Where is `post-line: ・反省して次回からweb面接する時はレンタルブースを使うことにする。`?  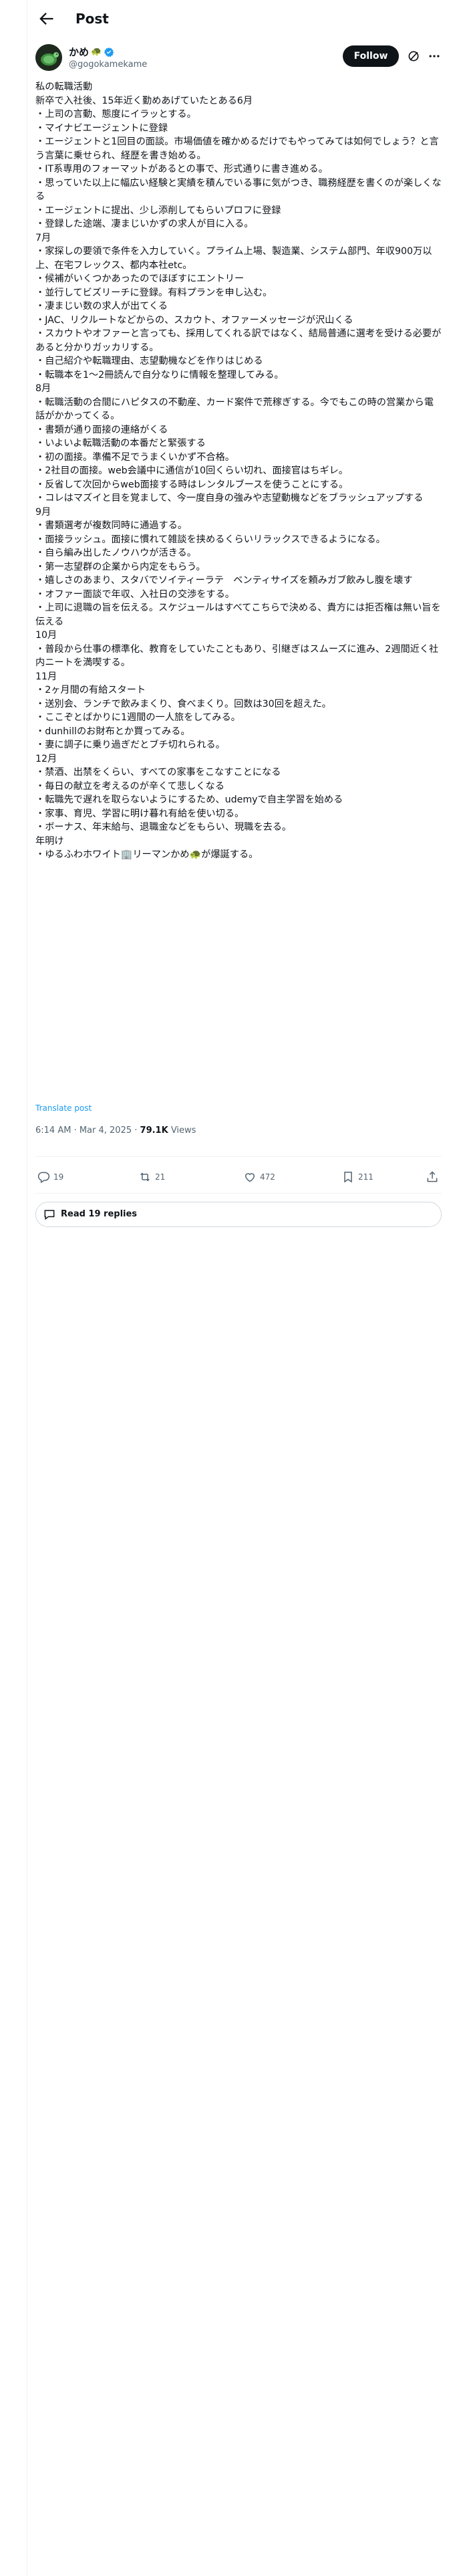 post-line: ・反省して次回からweb面接する時はレンタルブースを使うことにする。 is located at coordinates (192, 484).